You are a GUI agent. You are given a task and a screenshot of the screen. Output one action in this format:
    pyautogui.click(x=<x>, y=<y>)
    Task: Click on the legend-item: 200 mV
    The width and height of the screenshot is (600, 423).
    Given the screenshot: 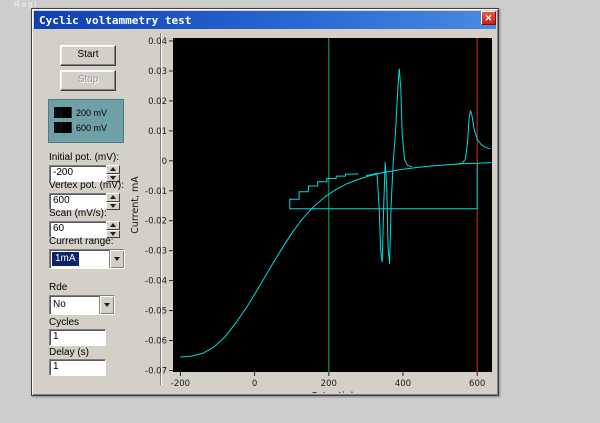 What is the action you would take?
    pyautogui.click(x=88, y=112)
    